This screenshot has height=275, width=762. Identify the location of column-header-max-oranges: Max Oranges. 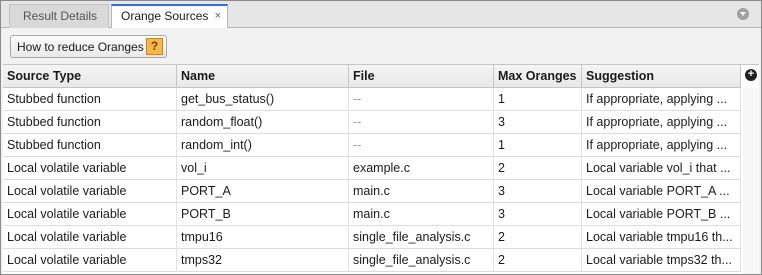
(538, 76).